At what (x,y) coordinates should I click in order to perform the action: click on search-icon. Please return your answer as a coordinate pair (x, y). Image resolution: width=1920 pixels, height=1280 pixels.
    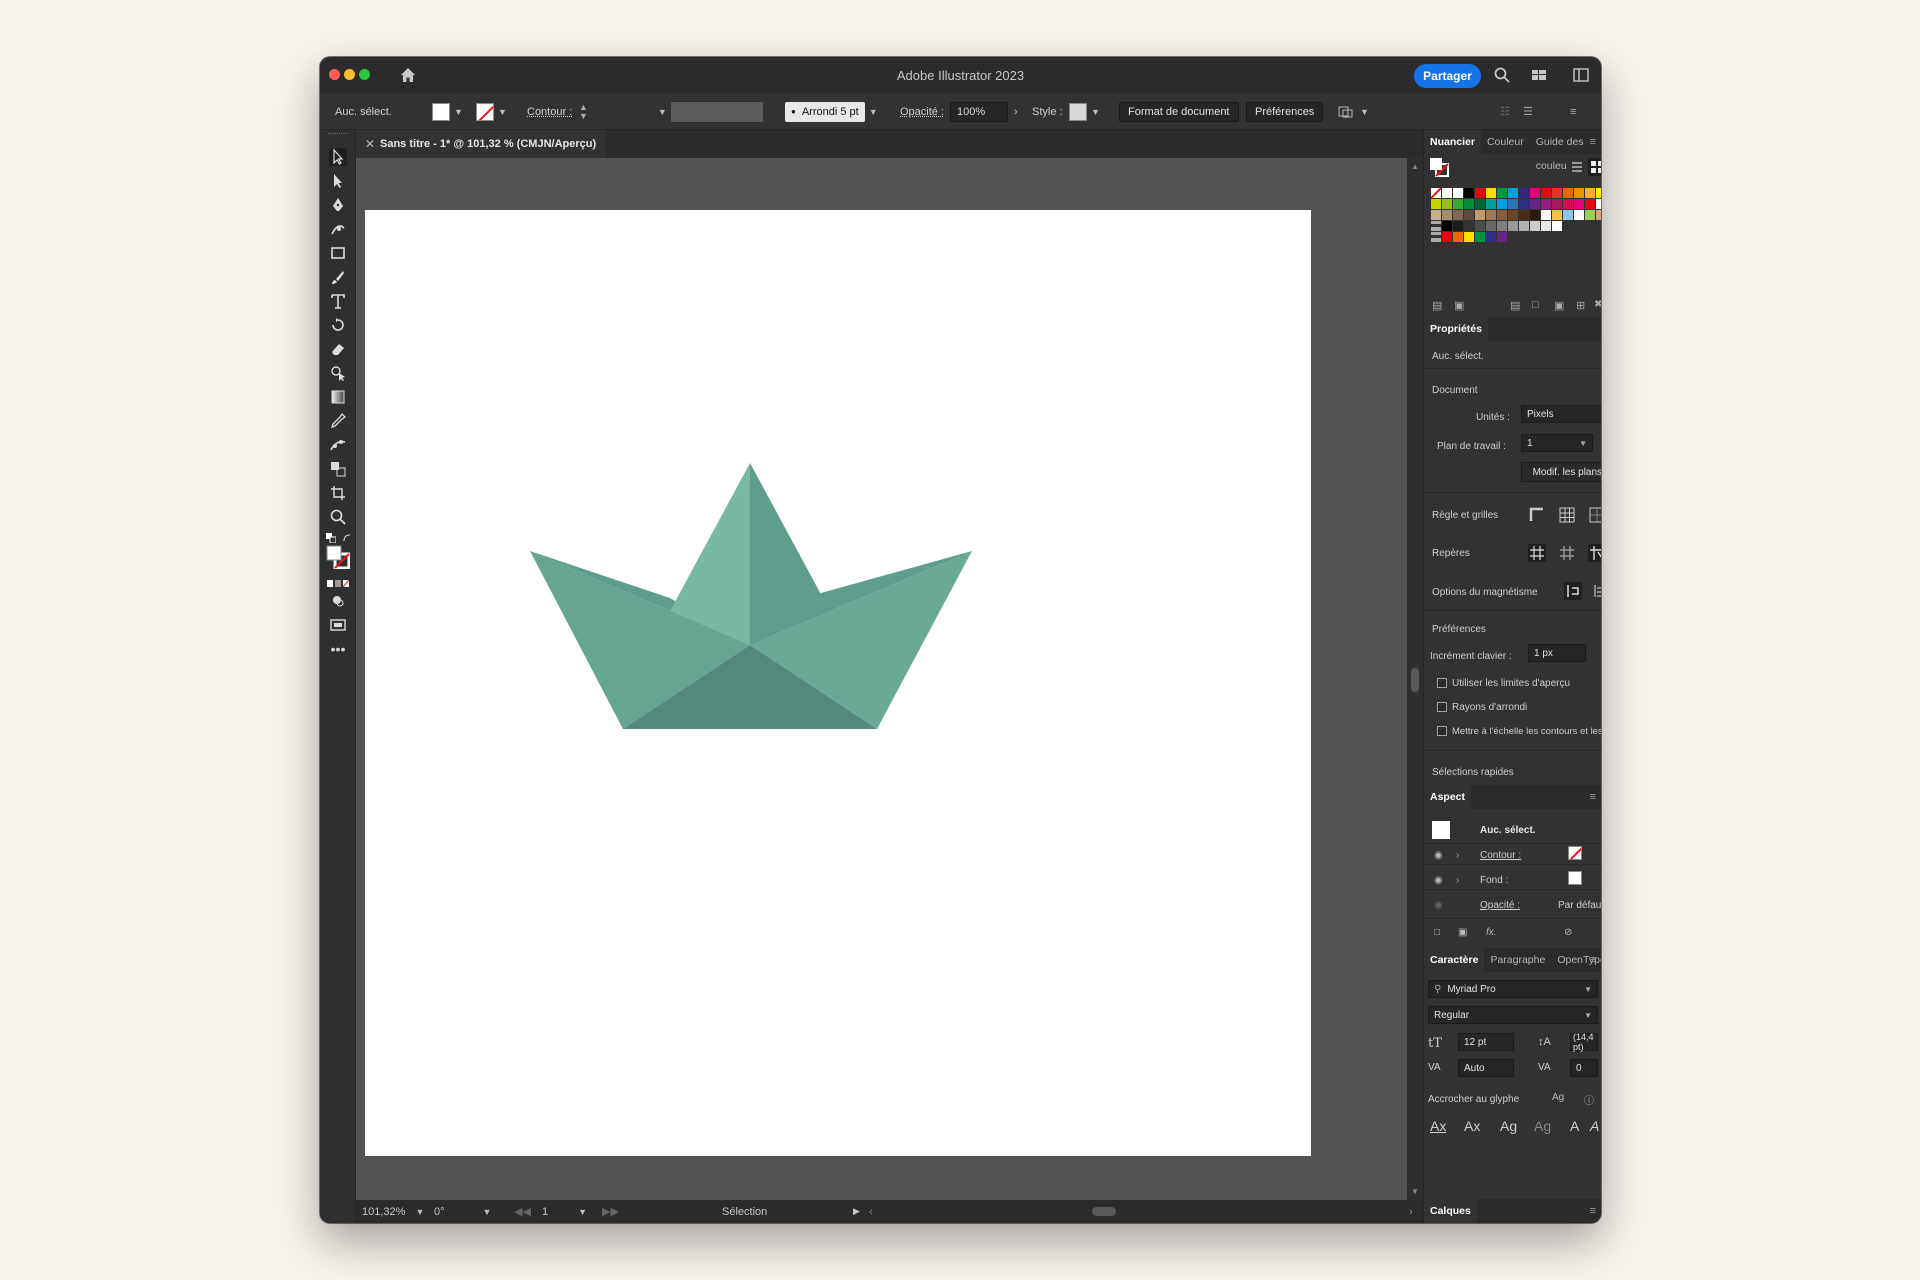
    Looking at the image, I should click on (1502, 75).